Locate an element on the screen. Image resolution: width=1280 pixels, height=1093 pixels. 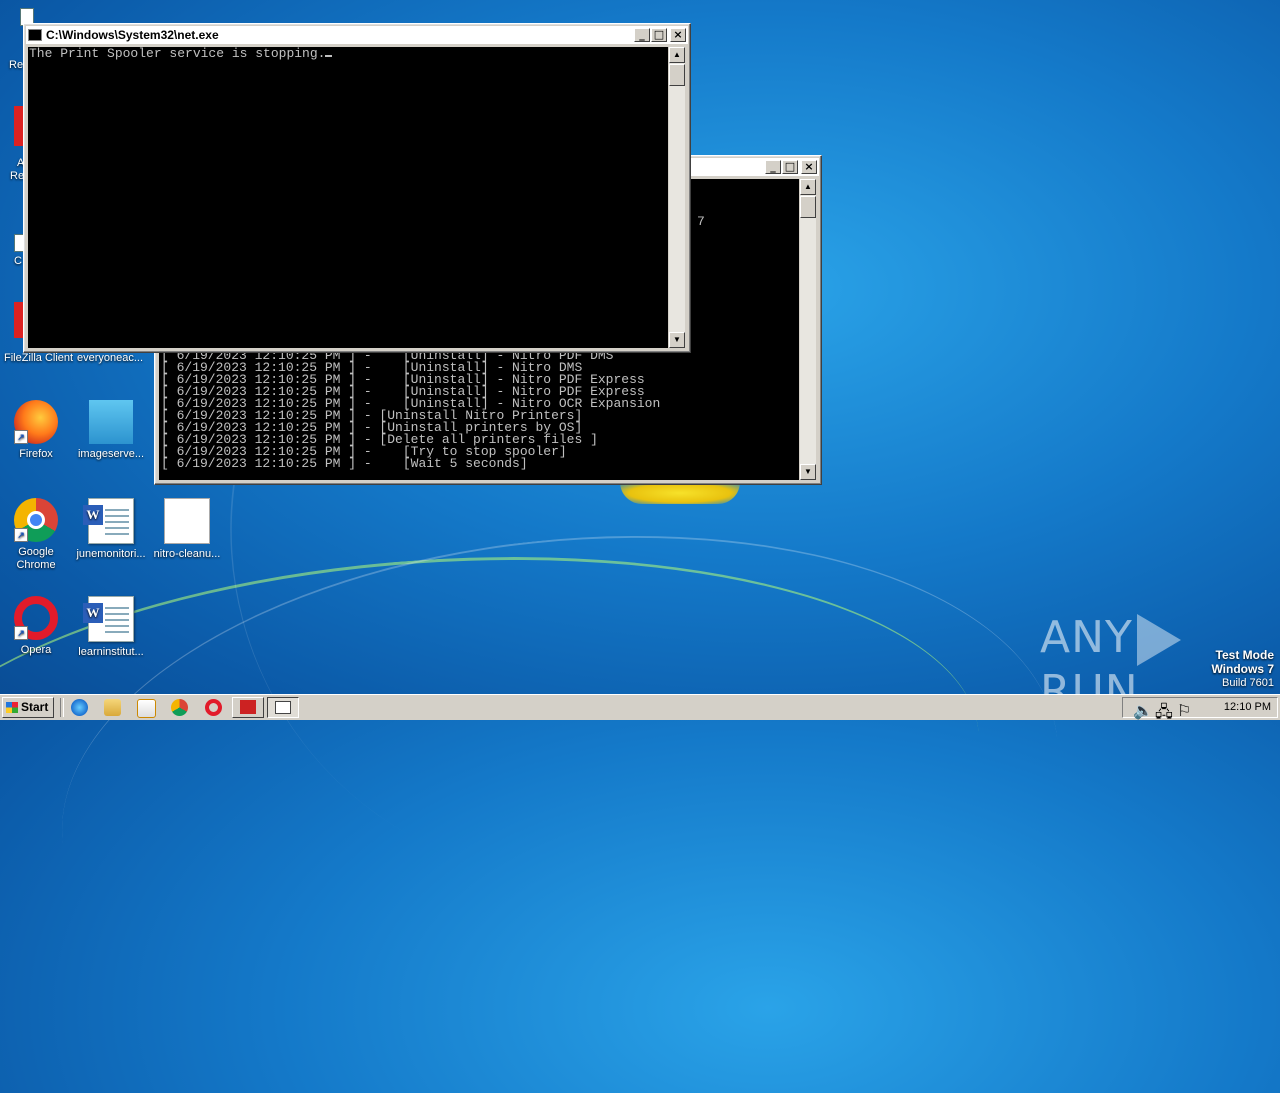
desktop-icon-chrome: ↗ Google Chrome is located at coordinates (37, 535).